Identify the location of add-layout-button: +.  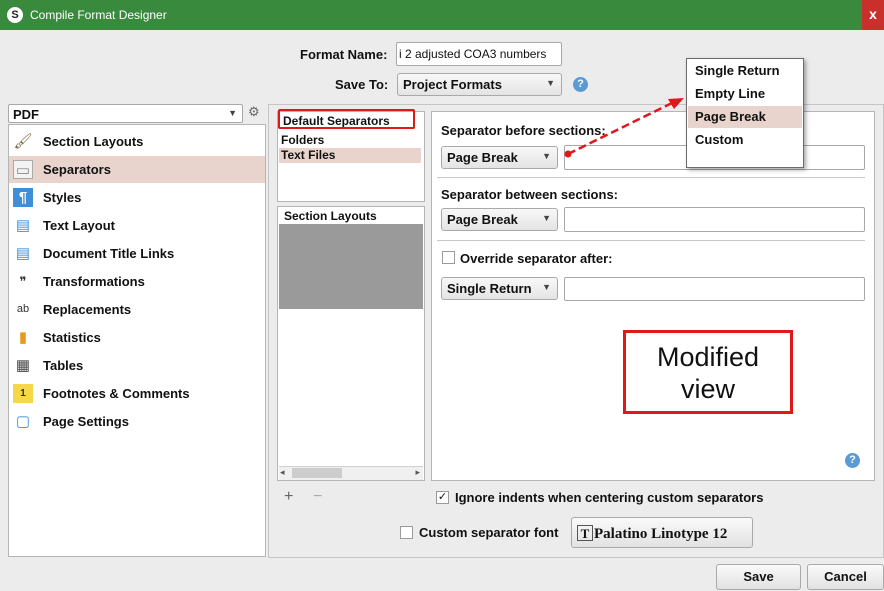
(288, 497).